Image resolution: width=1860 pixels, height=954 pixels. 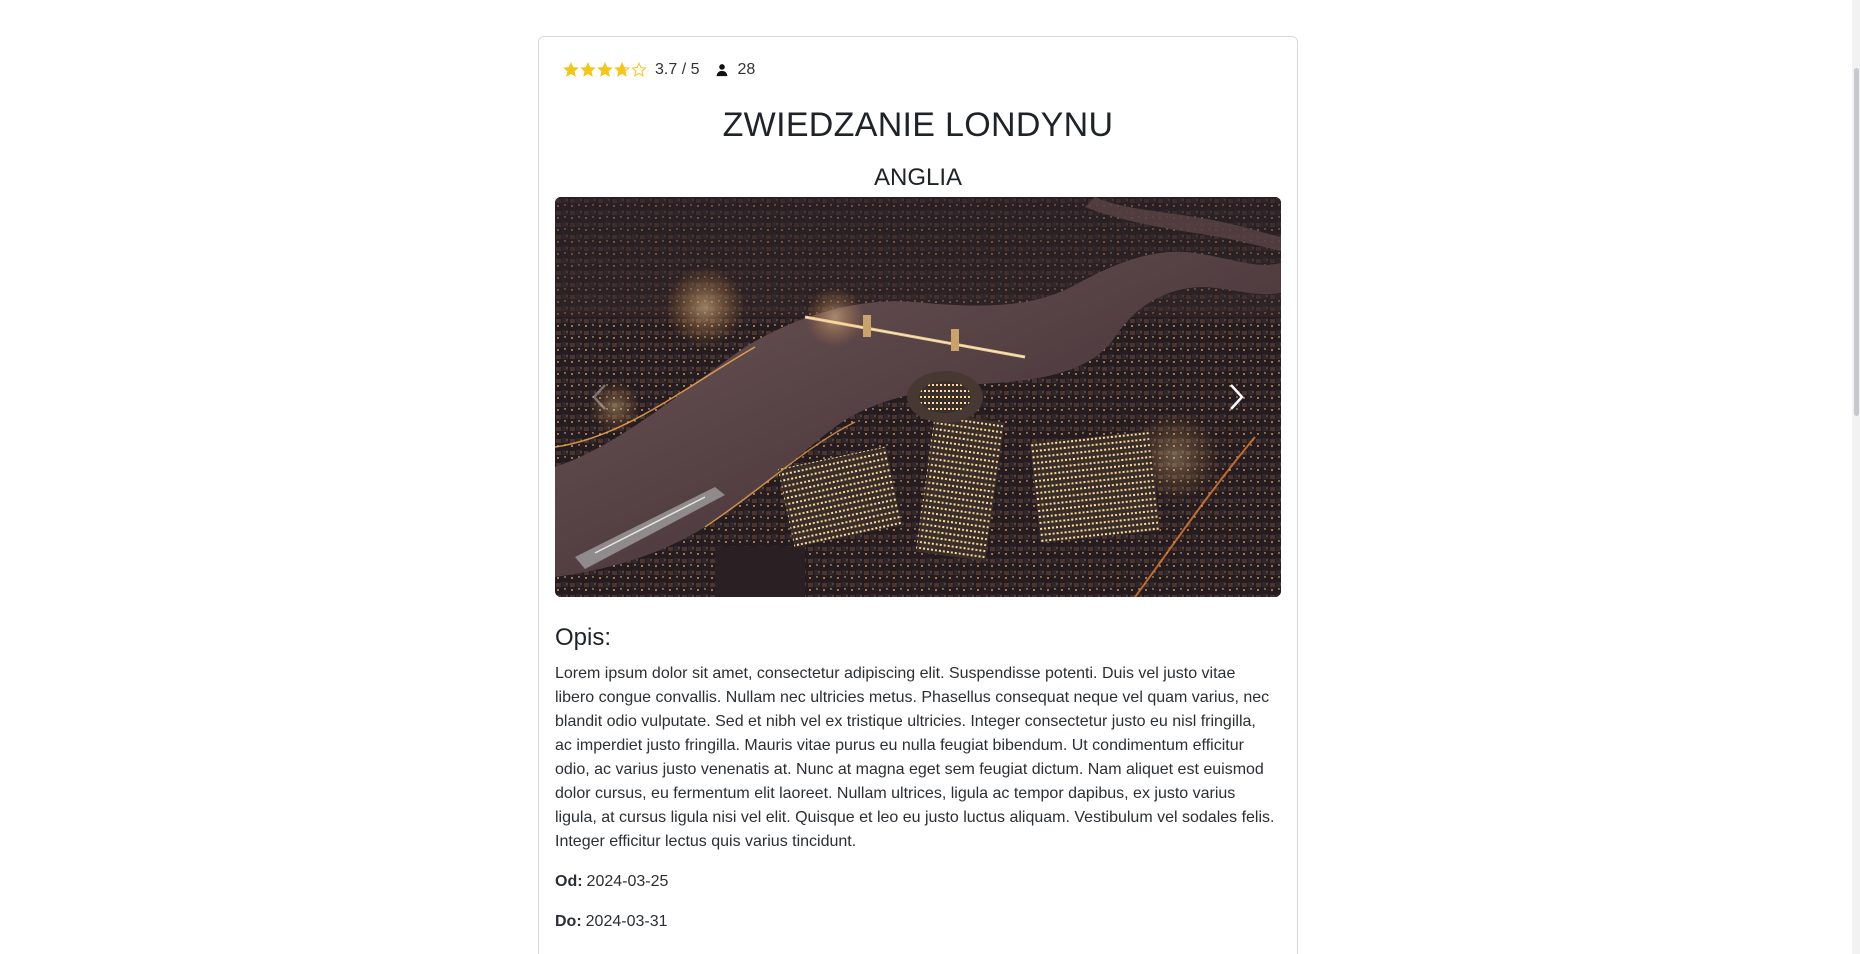 I want to click on carousel-next-button, so click(x=1236, y=397).